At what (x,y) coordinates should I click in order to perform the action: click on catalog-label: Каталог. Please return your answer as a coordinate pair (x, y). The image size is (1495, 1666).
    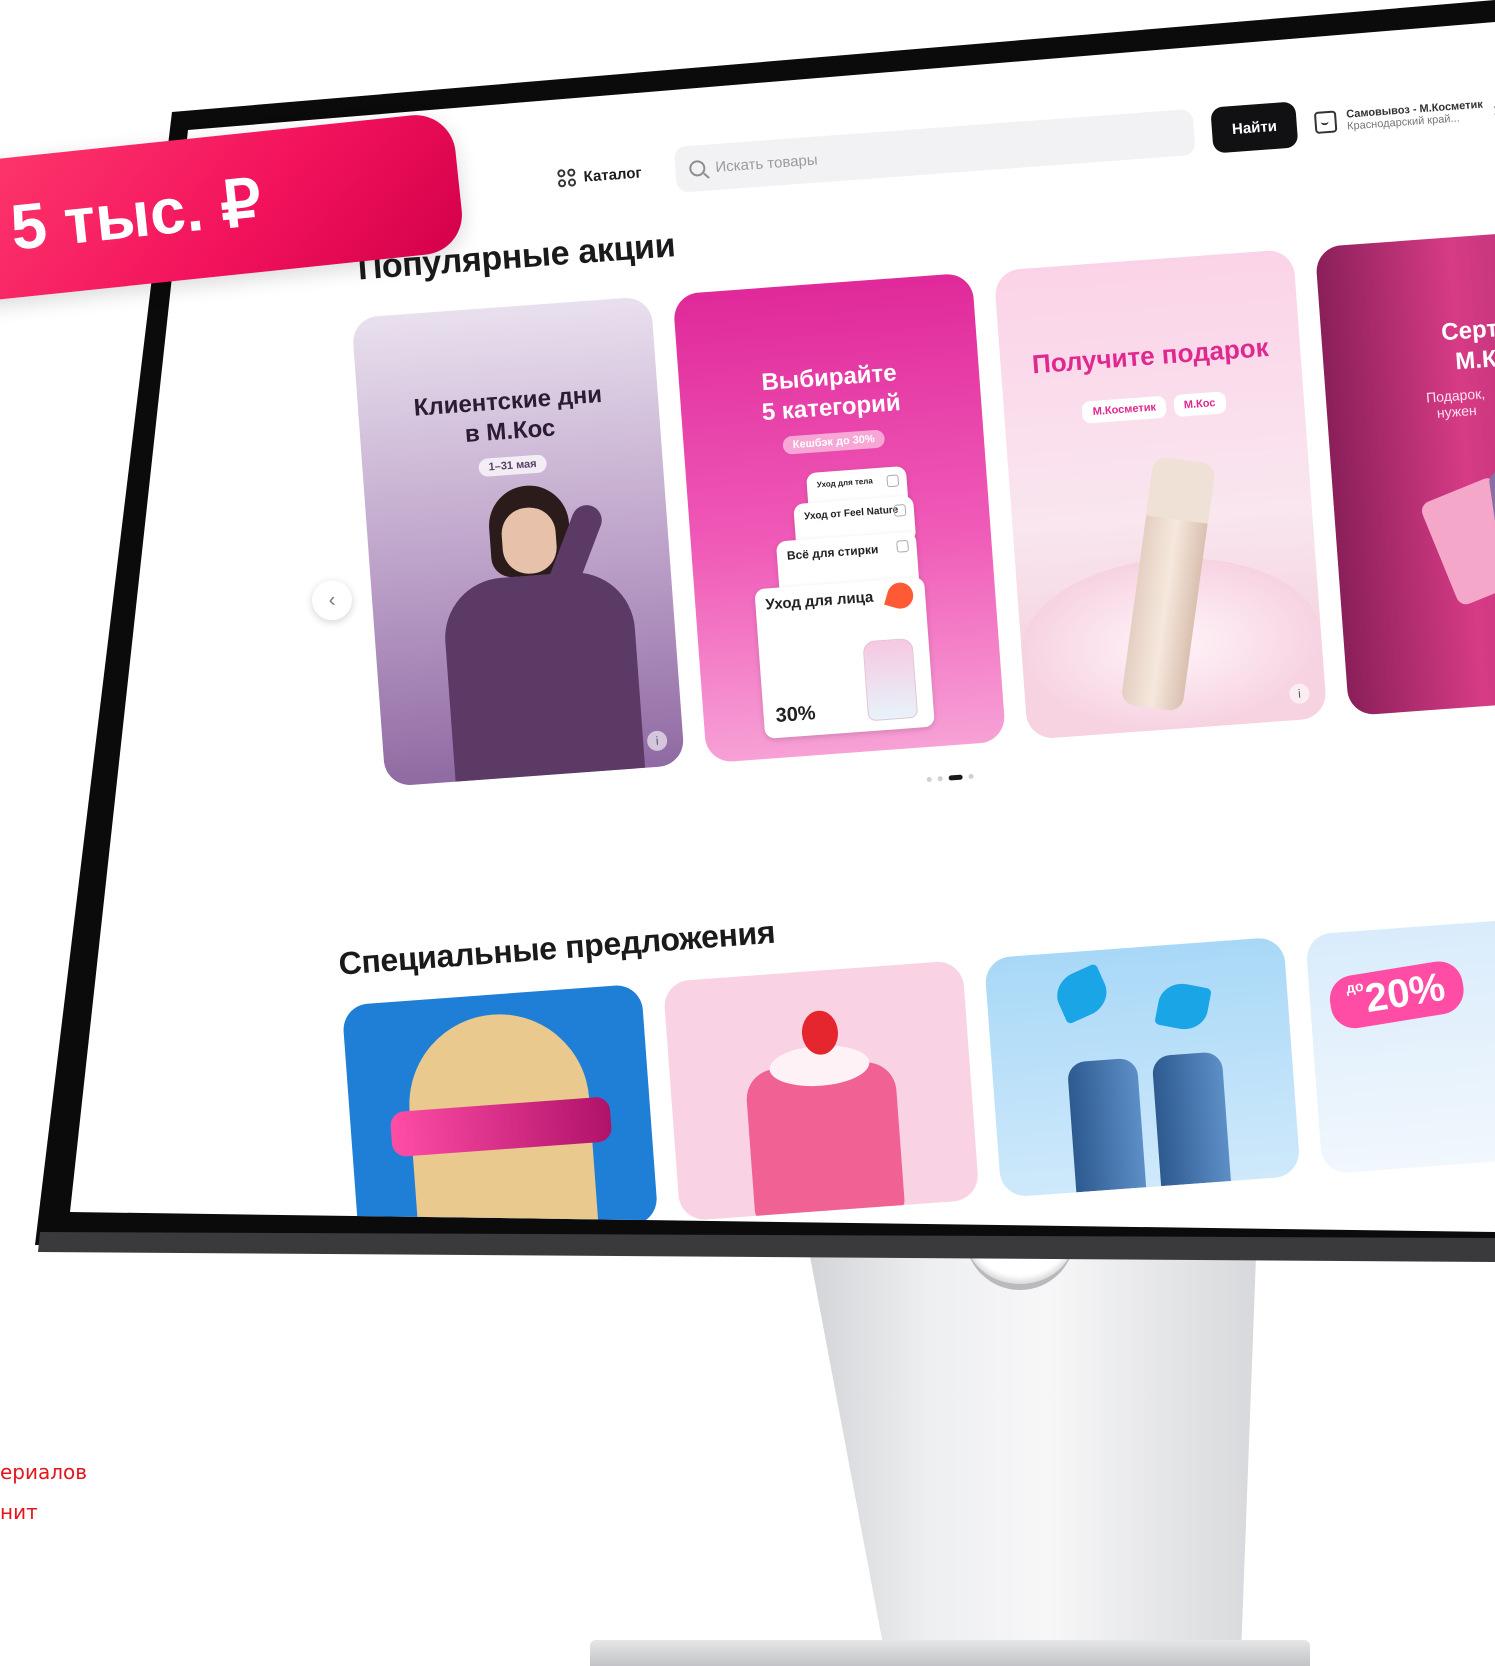
    Looking at the image, I should click on (613, 174).